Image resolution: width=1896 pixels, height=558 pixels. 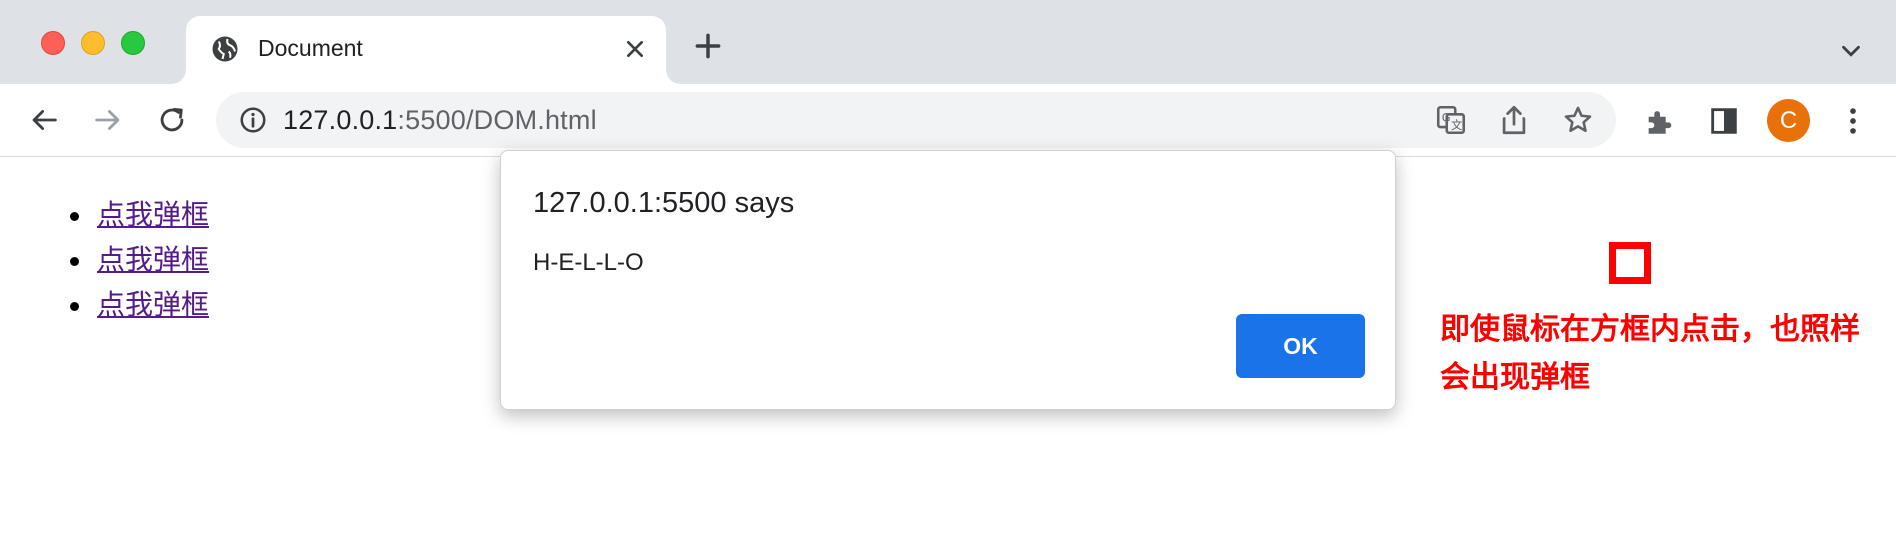 I want to click on profile-avatar: C, so click(x=1788, y=120).